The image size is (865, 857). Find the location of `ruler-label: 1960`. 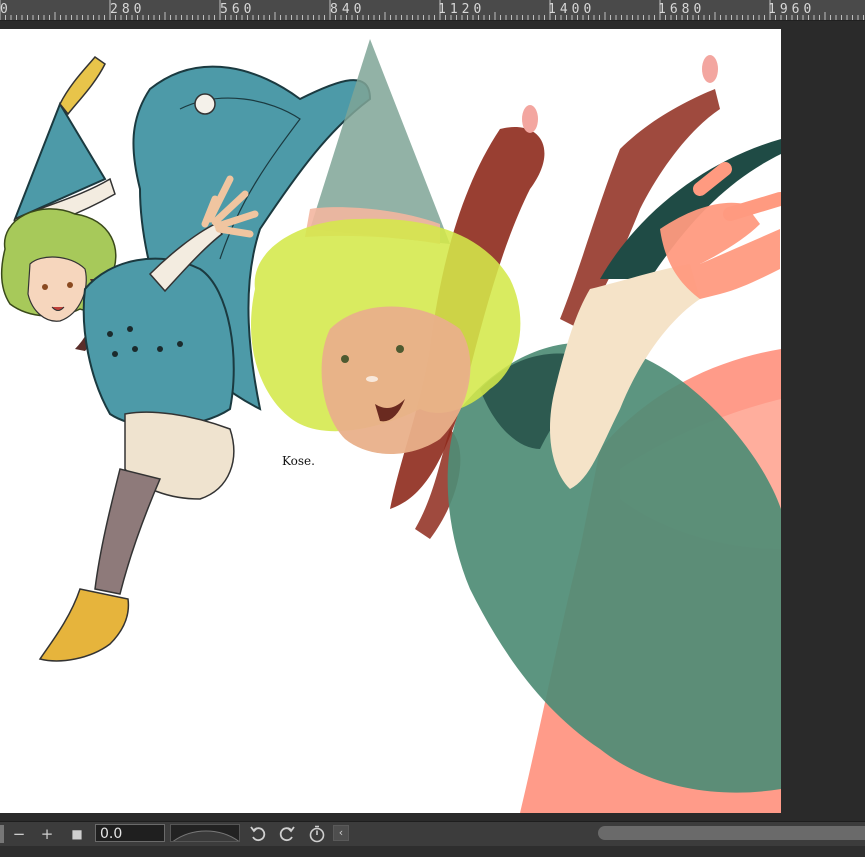

ruler-label: 1960 is located at coordinates (792, 9).